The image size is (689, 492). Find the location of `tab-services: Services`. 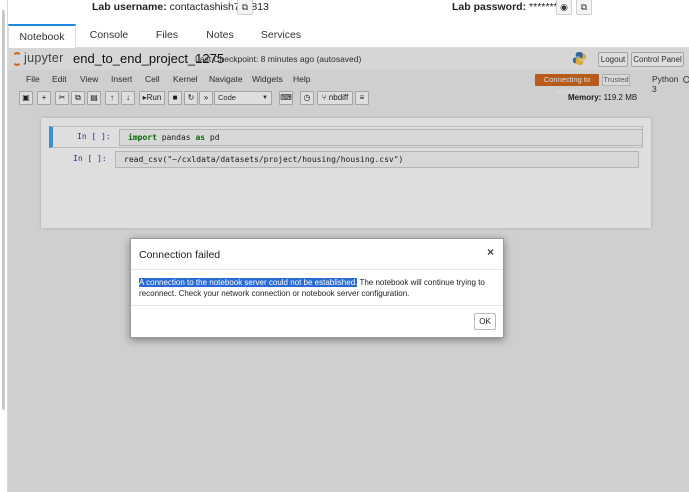

tab-services: Services is located at coordinates (281, 36).